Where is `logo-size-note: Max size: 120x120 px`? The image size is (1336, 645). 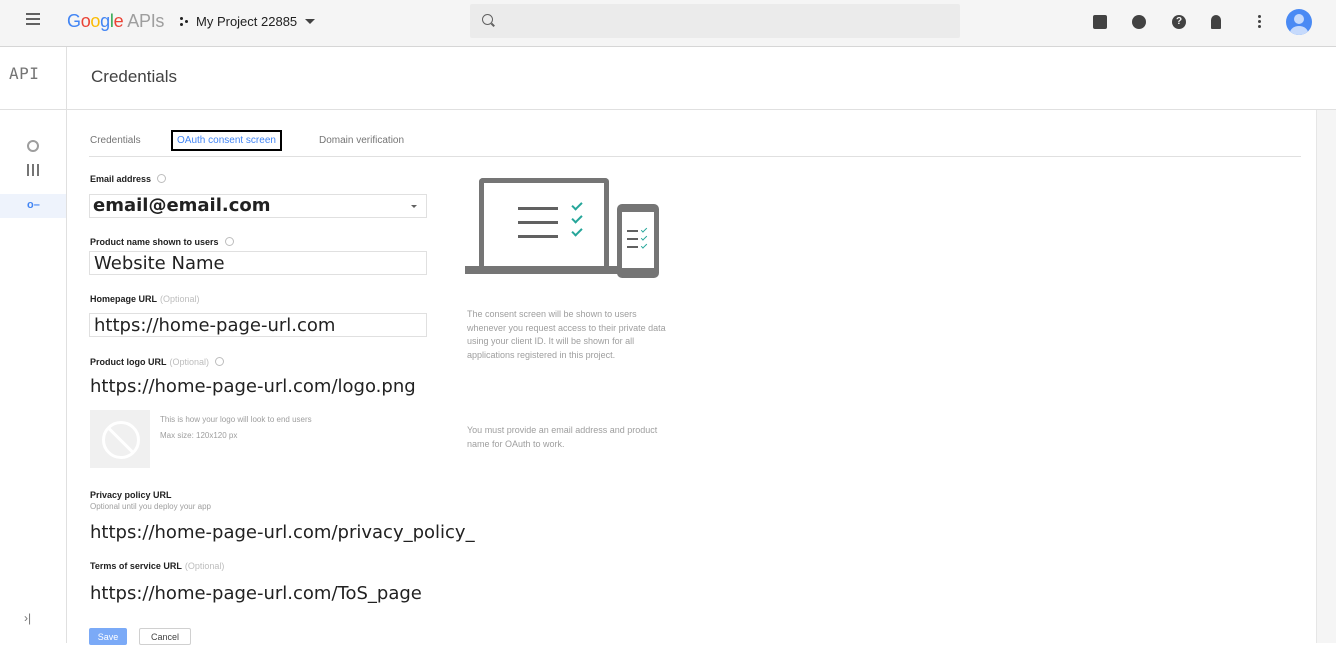 logo-size-note: Max size: 120x120 px is located at coordinates (199, 435).